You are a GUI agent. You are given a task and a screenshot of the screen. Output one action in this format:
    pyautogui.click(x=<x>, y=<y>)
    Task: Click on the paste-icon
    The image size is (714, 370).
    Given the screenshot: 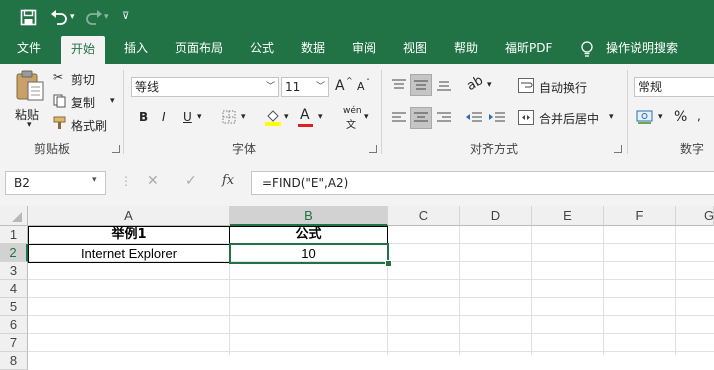 What is the action you would take?
    pyautogui.click(x=30, y=86)
    